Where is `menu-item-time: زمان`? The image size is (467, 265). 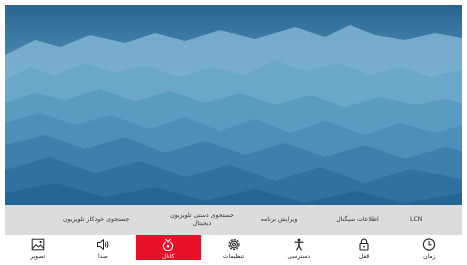
menu-item-time: زمان is located at coordinates (429, 247).